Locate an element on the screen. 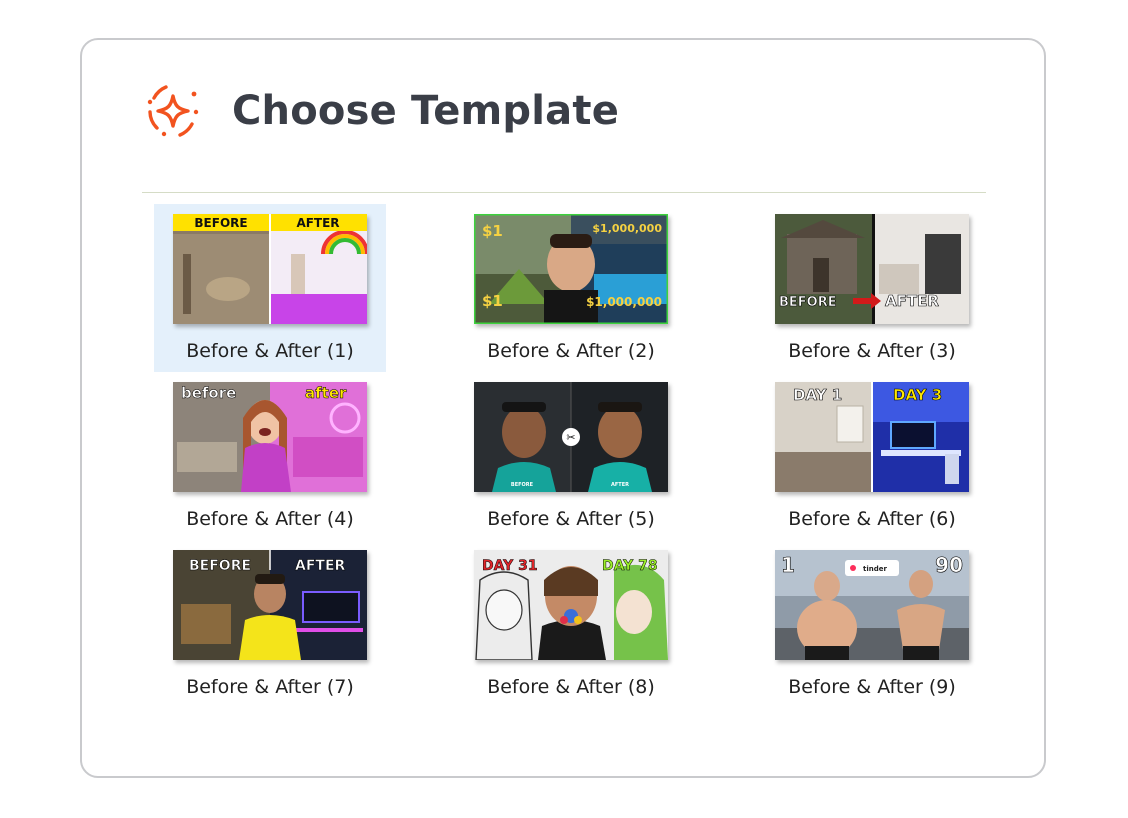  template-tile-1: BEFORE AFTER Before & After (1) is located at coordinates (270, 288).